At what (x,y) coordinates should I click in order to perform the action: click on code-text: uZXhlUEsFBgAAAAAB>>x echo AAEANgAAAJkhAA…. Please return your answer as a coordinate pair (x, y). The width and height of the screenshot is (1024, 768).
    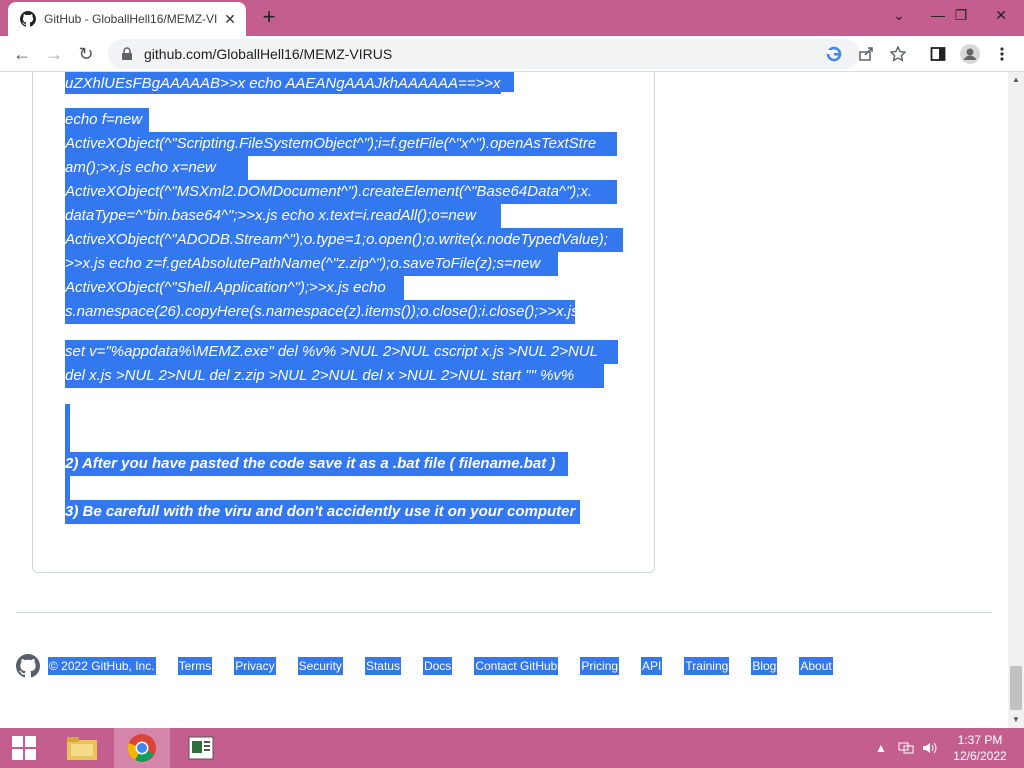
    Looking at the image, I should click on (283, 83).